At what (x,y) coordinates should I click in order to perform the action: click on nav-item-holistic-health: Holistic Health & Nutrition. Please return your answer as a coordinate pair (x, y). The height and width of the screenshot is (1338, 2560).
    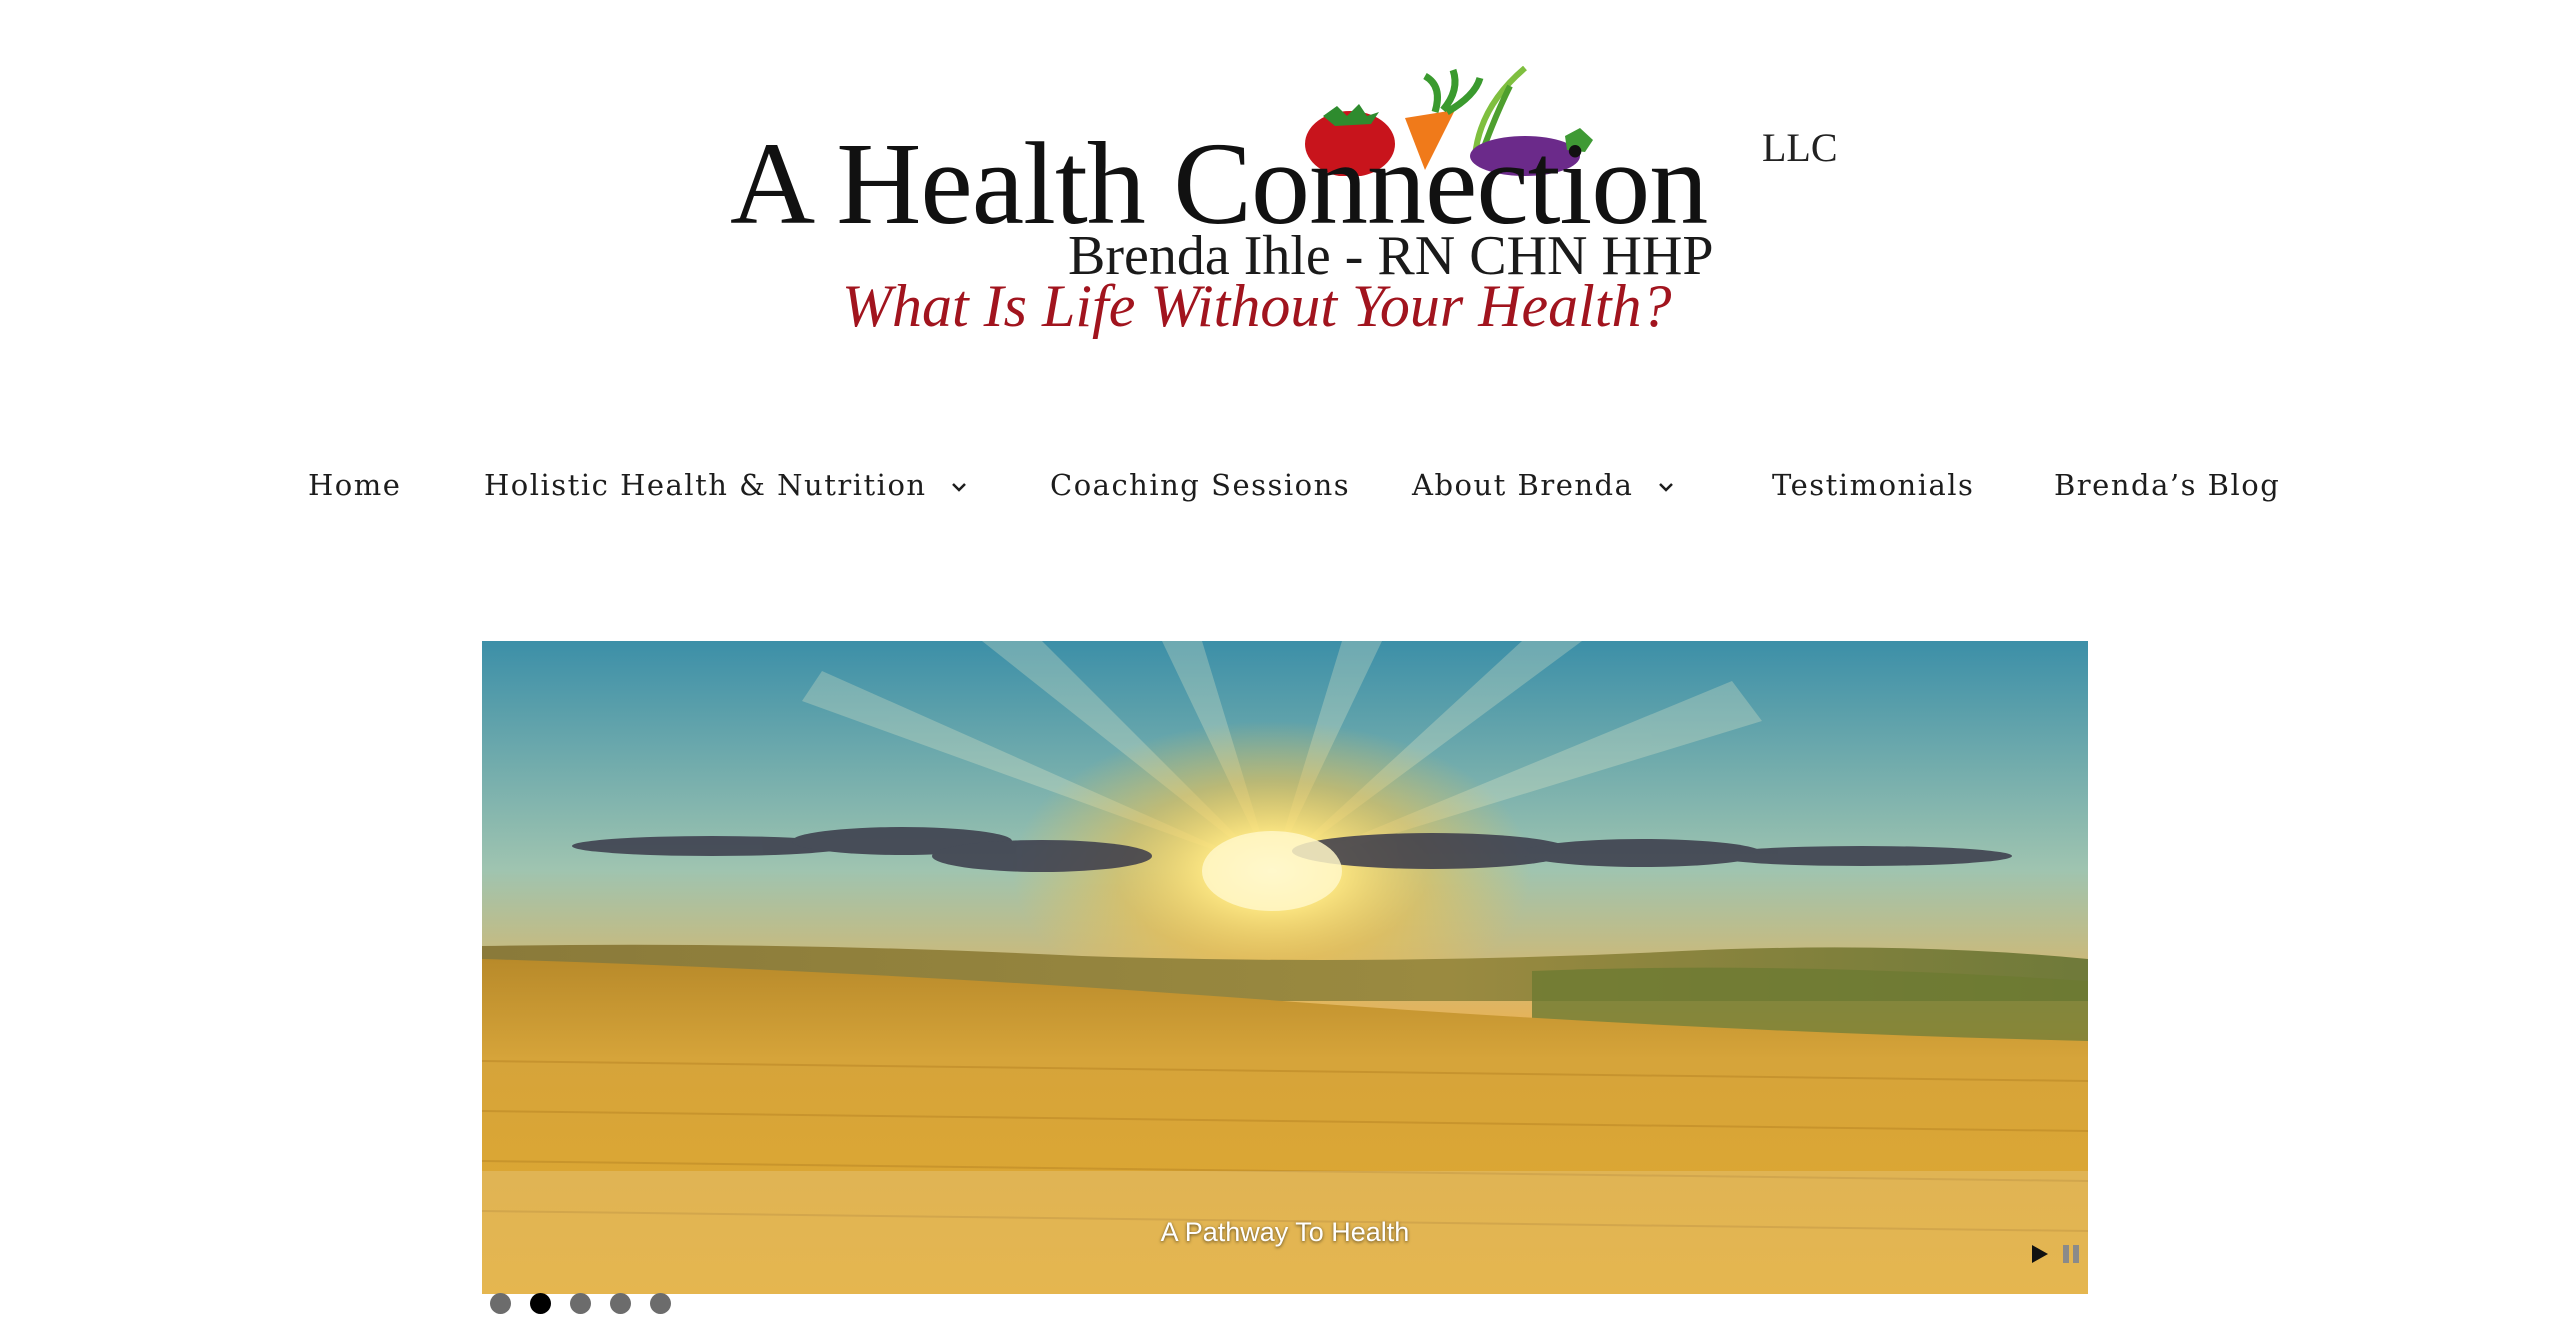
    Looking at the image, I should click on (726, 485).